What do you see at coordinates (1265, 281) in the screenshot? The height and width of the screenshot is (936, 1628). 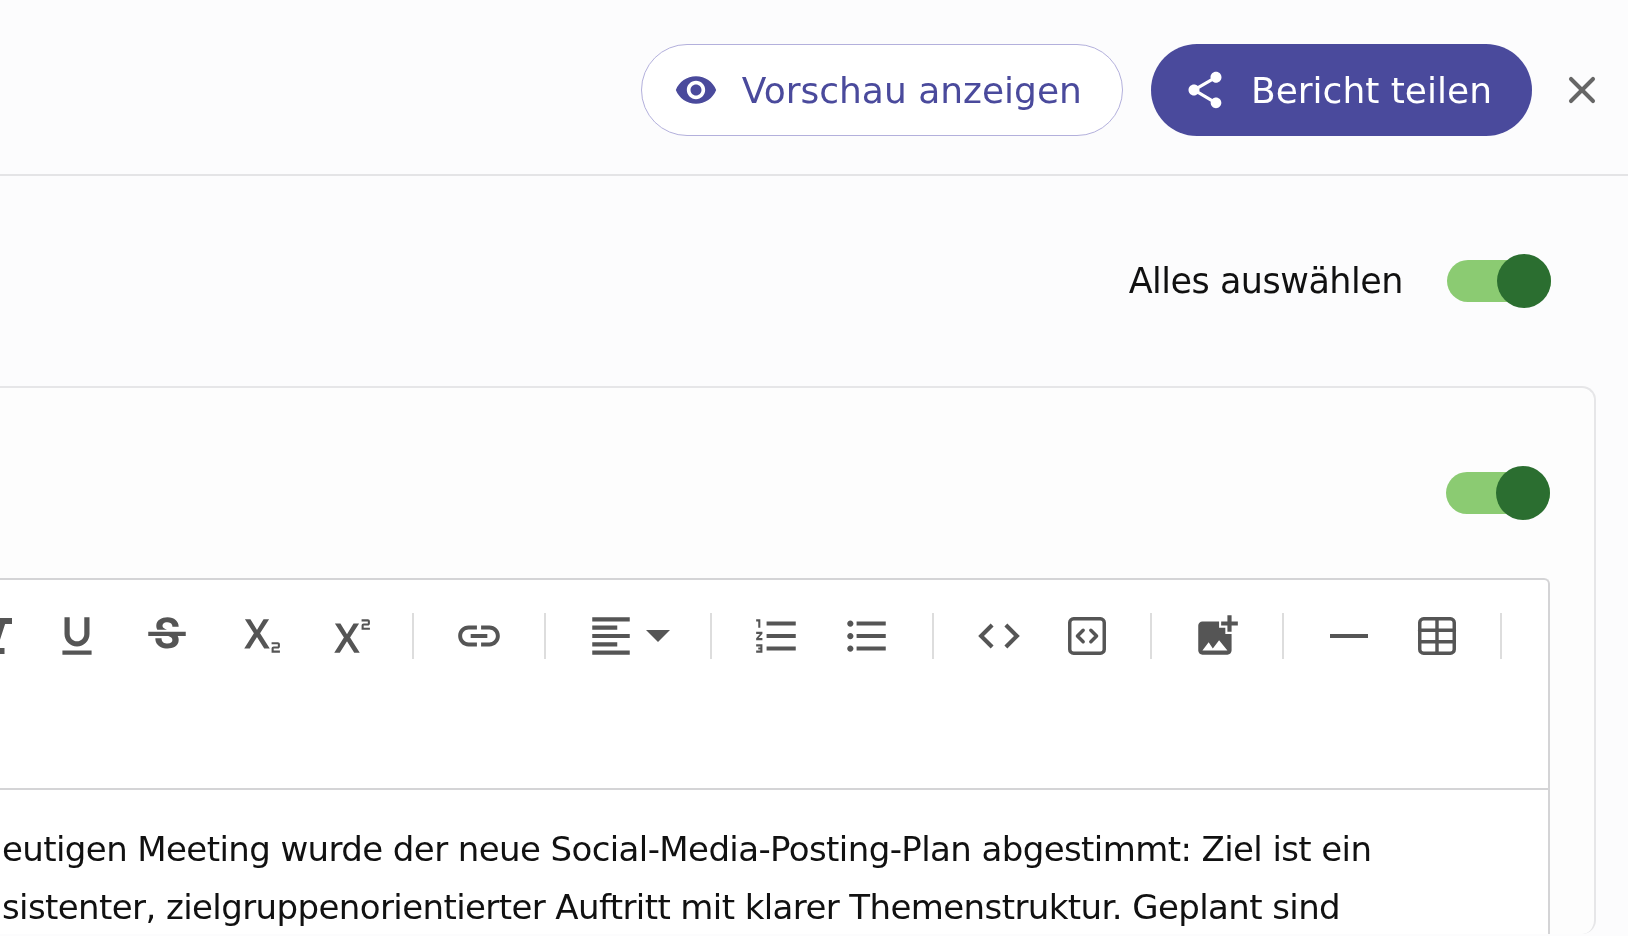 I see `select-all-label: Alles auswählen` at bounding box center [1265, 281].